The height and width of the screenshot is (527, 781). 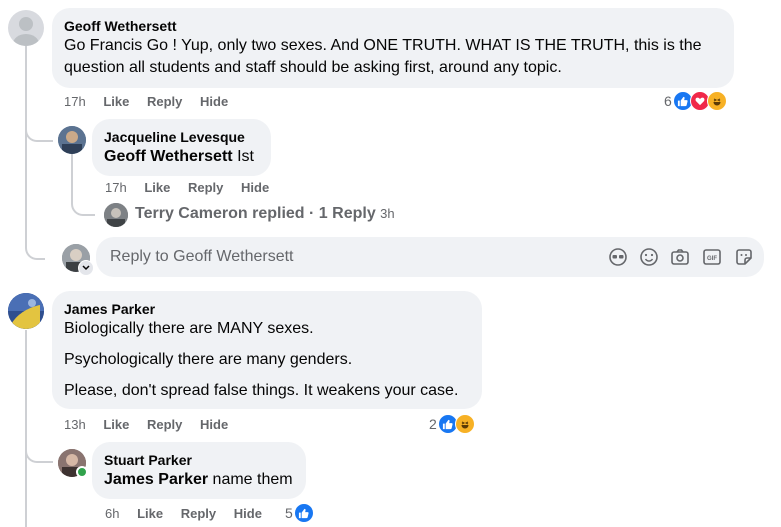 I want to click on replier-name: Terry Cameron, so click(x=191, y=213).